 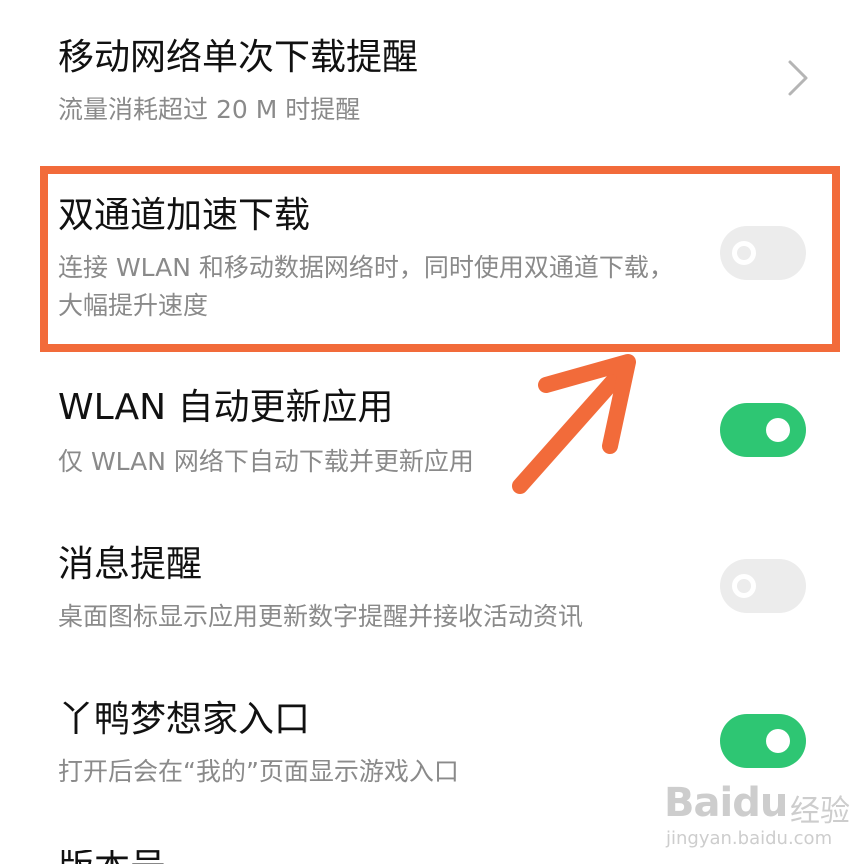 What do you see at coordinates (820, 811) in the screenshot?
I see `watermark-text: 经验` at bounding box center [820, 811].